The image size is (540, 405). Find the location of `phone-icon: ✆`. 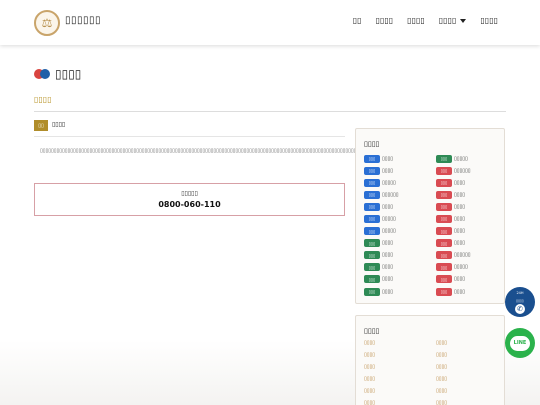

phone-icon: ✆ is located at coordinates (520, 309).